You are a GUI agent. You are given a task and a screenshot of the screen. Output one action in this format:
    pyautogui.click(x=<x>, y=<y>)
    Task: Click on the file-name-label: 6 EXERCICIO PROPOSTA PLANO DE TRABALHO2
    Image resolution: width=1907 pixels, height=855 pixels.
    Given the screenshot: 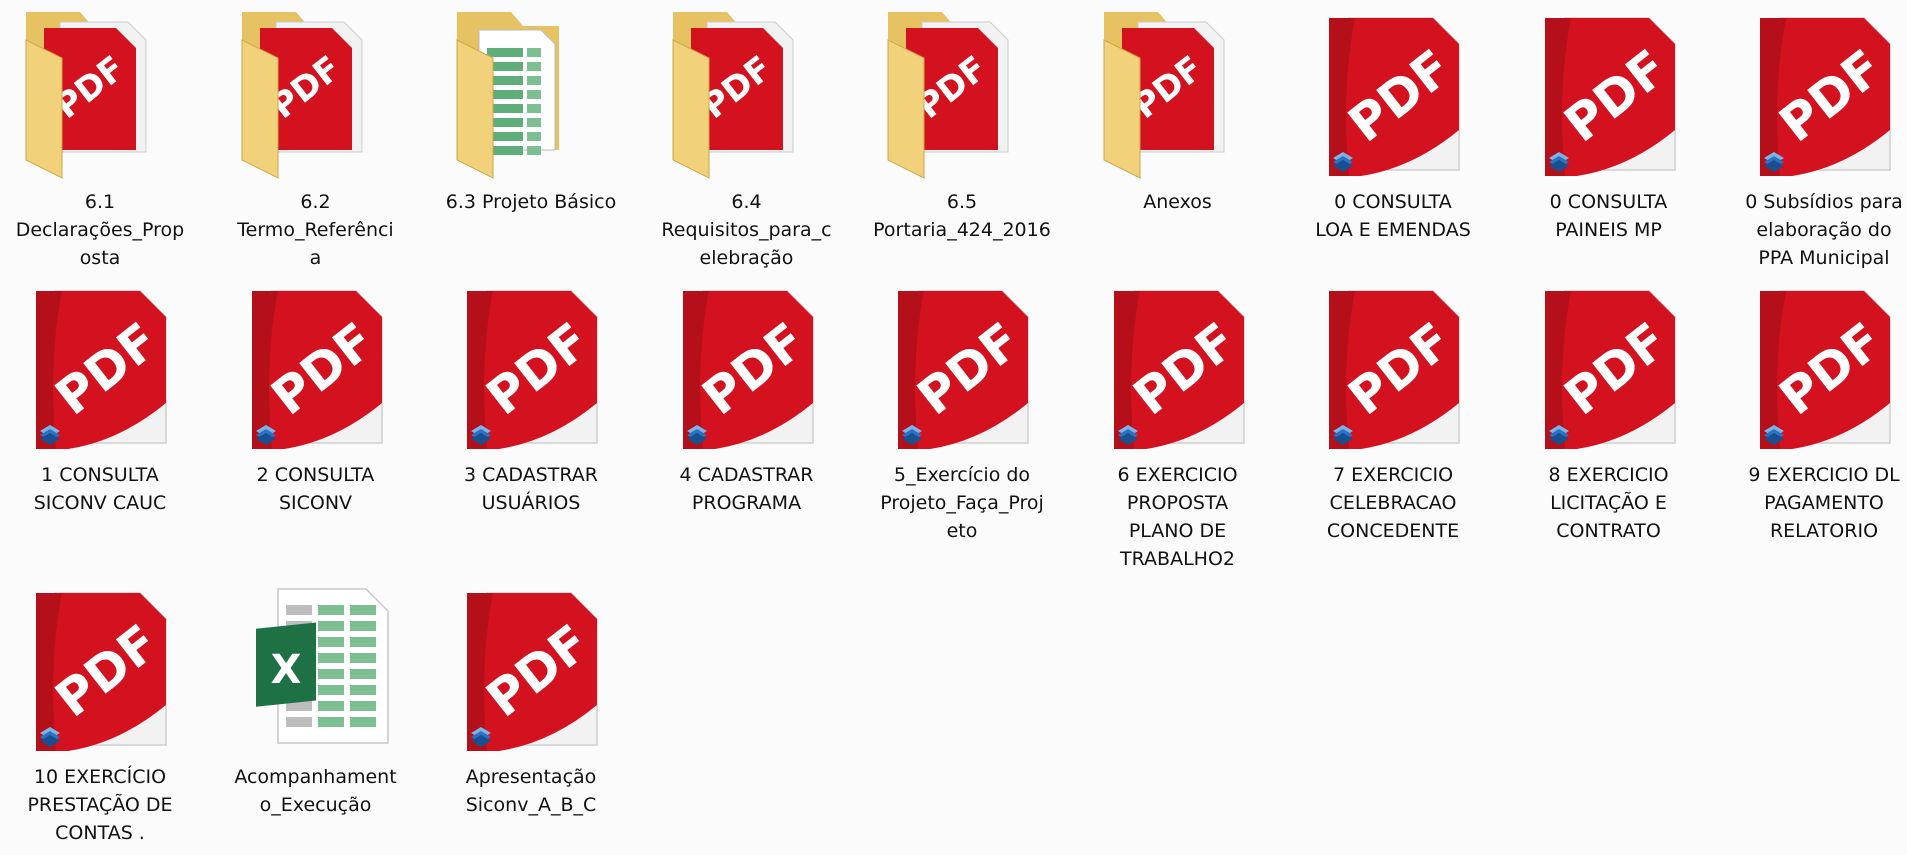 What is the action you would take?
    pyautogui.click(x=1177, y=517)
    